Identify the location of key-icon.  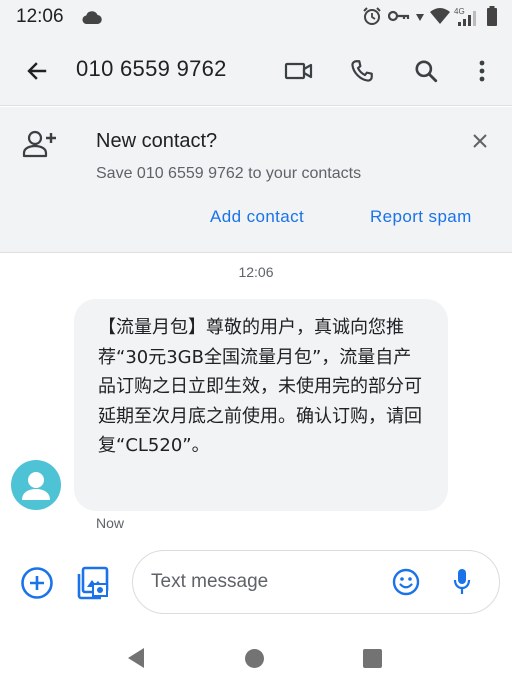
(398, 18).